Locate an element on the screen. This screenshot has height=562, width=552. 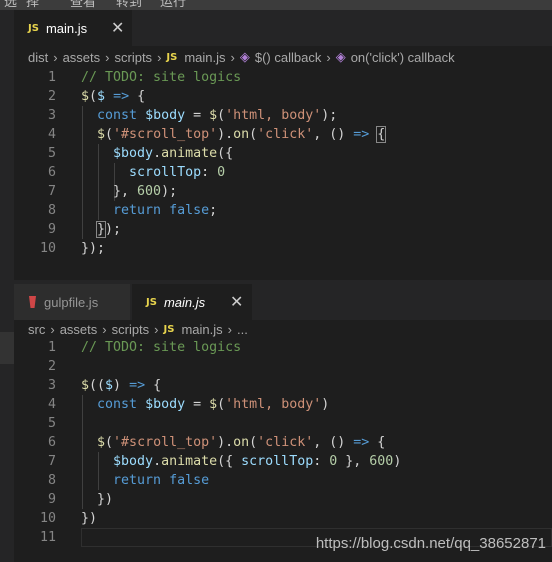
code-text: $body.animate({ is located at coordinates (173, 153).